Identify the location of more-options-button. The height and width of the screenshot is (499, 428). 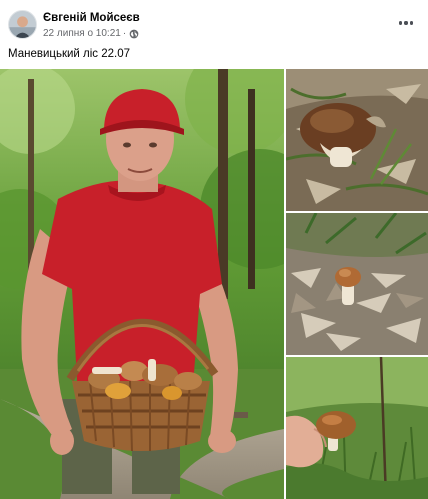
(406, 23).